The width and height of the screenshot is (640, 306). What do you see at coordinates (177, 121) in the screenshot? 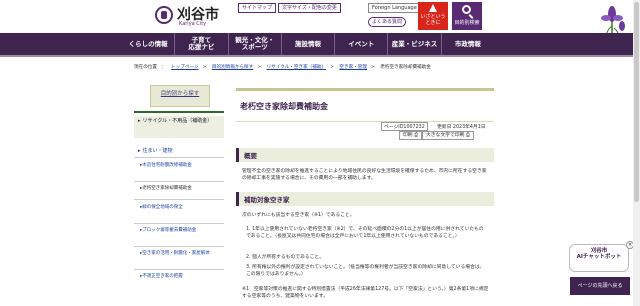
I see `sidebar-item-label: リサイクル・不用品（補助金）` at bounding box center [177, 121].